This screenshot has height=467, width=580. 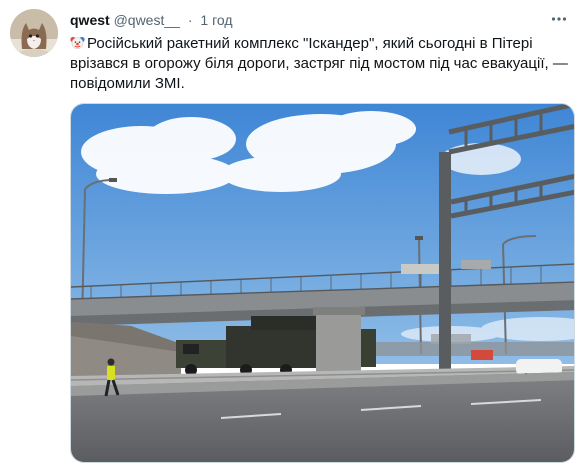 I want to click on clown-face-icon, so click(x=77, y=43).